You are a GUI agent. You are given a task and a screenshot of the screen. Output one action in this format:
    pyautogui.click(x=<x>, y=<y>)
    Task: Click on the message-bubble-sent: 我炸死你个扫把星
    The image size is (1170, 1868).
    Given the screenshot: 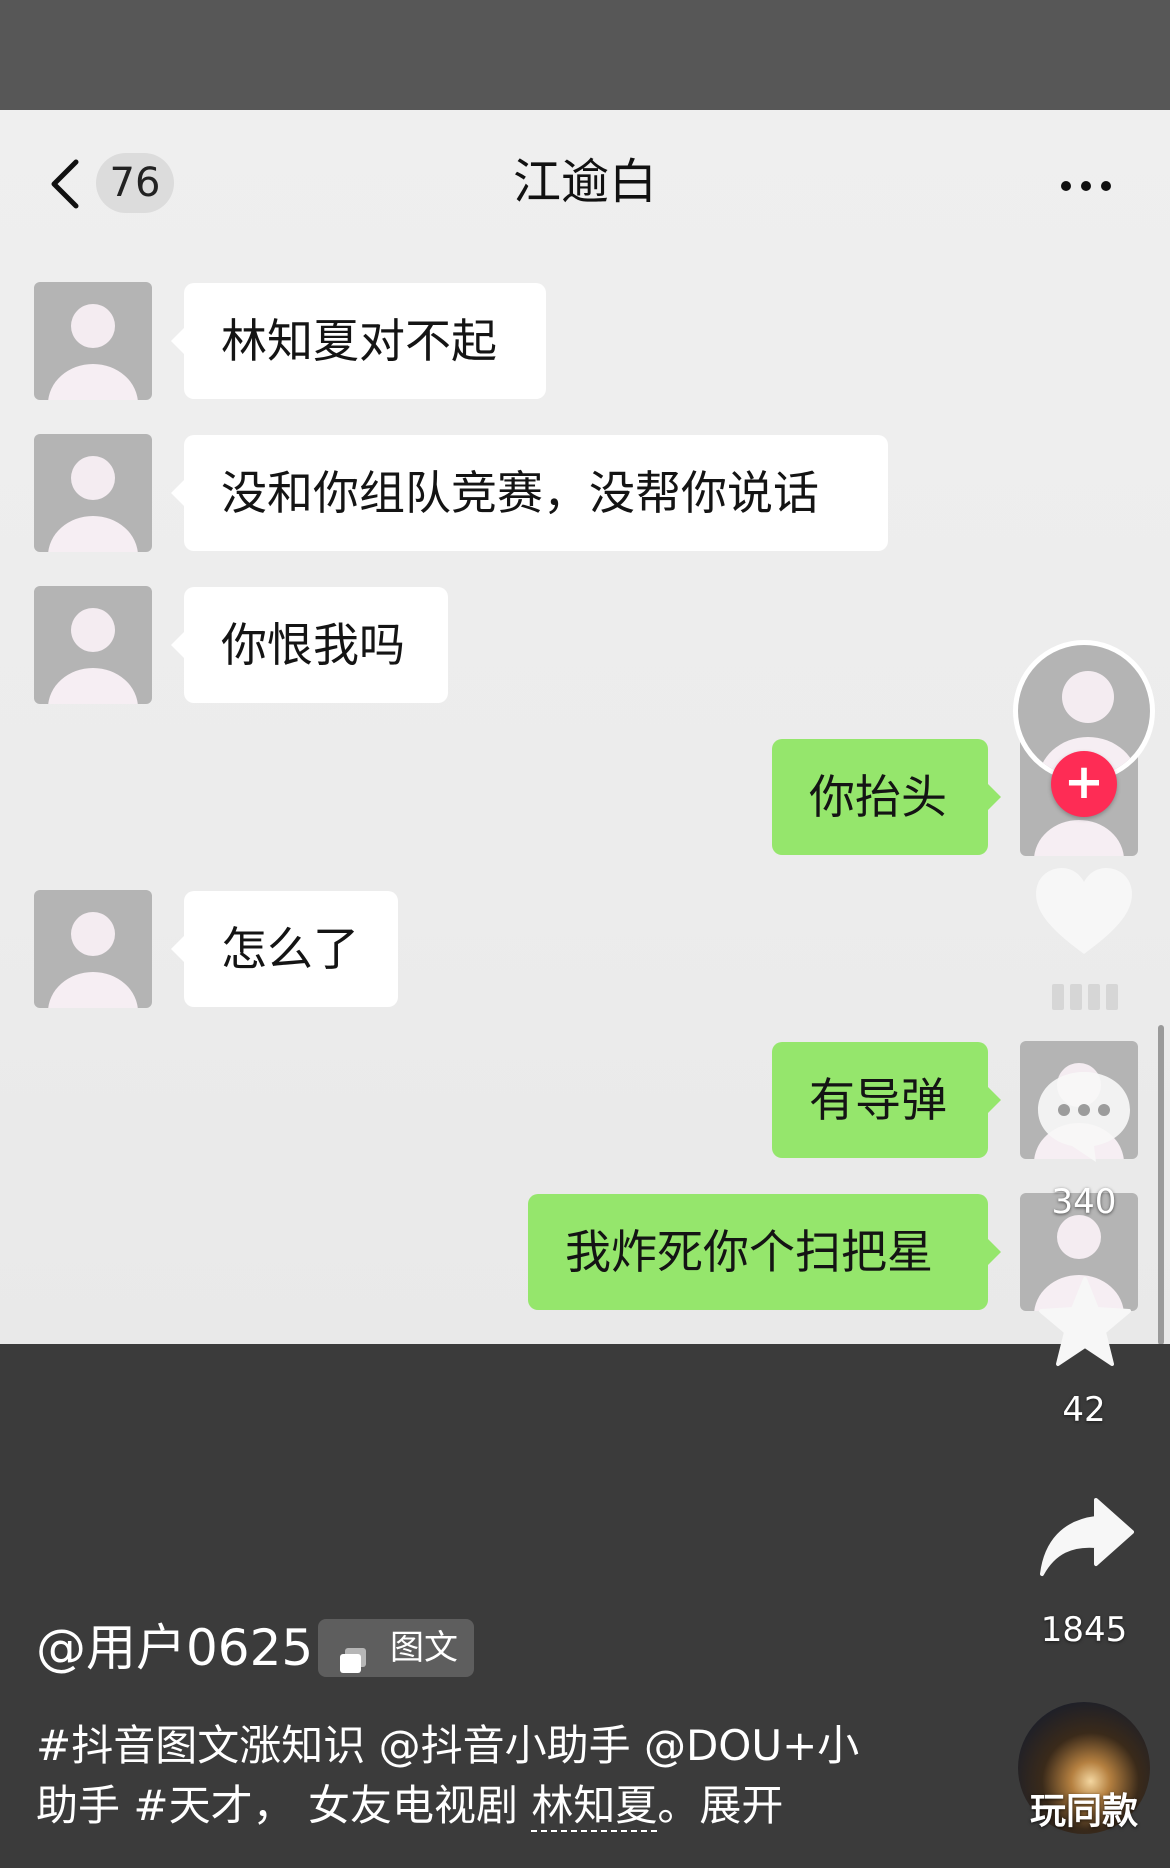 What is the action you would take?
    pyautogui.click(x=764, y=1252)
    